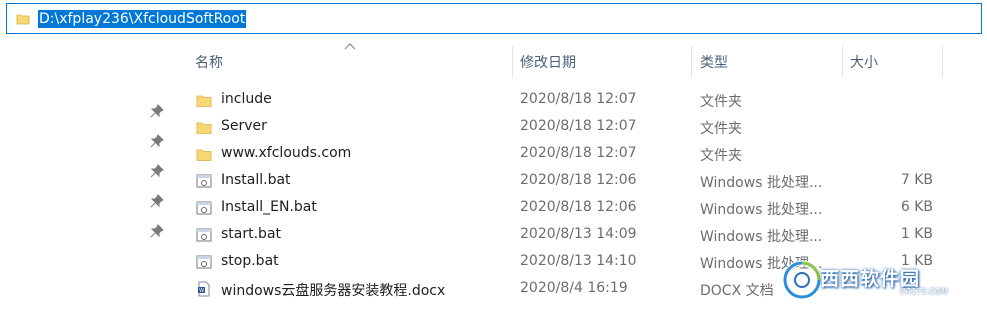 The width and height of the screenshot is (987, 309). What do you see at coordinates (578, 234) in the screenshot?
I see `file-date: 2020/8/13 14:09` at bounding box center [578, 234].